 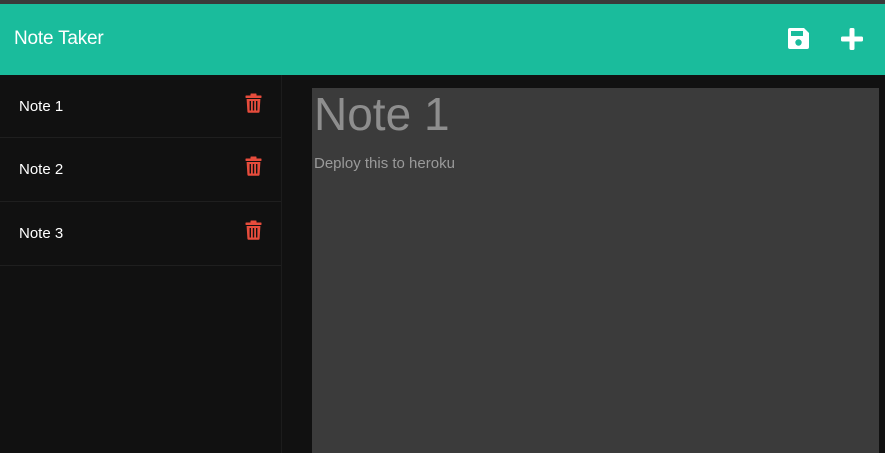 What do you see at coordinates (41, 106) in the screenshot?
I see `note-title: Note 1` at bounding box center [41, 106].